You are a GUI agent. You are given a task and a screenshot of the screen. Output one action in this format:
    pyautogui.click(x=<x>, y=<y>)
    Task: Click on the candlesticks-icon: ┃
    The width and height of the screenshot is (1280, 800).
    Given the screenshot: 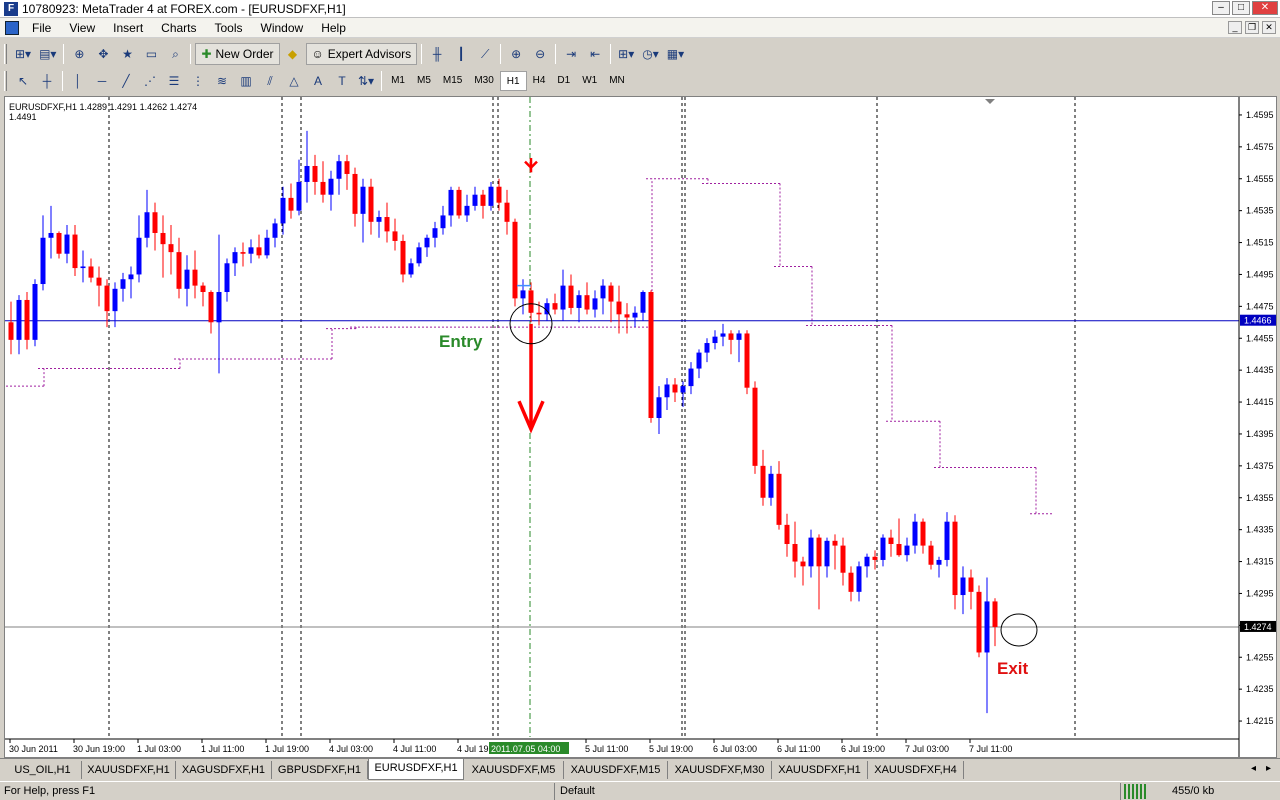 What is the action you would take?
    pyautogui.click(x=461, y=54)
    